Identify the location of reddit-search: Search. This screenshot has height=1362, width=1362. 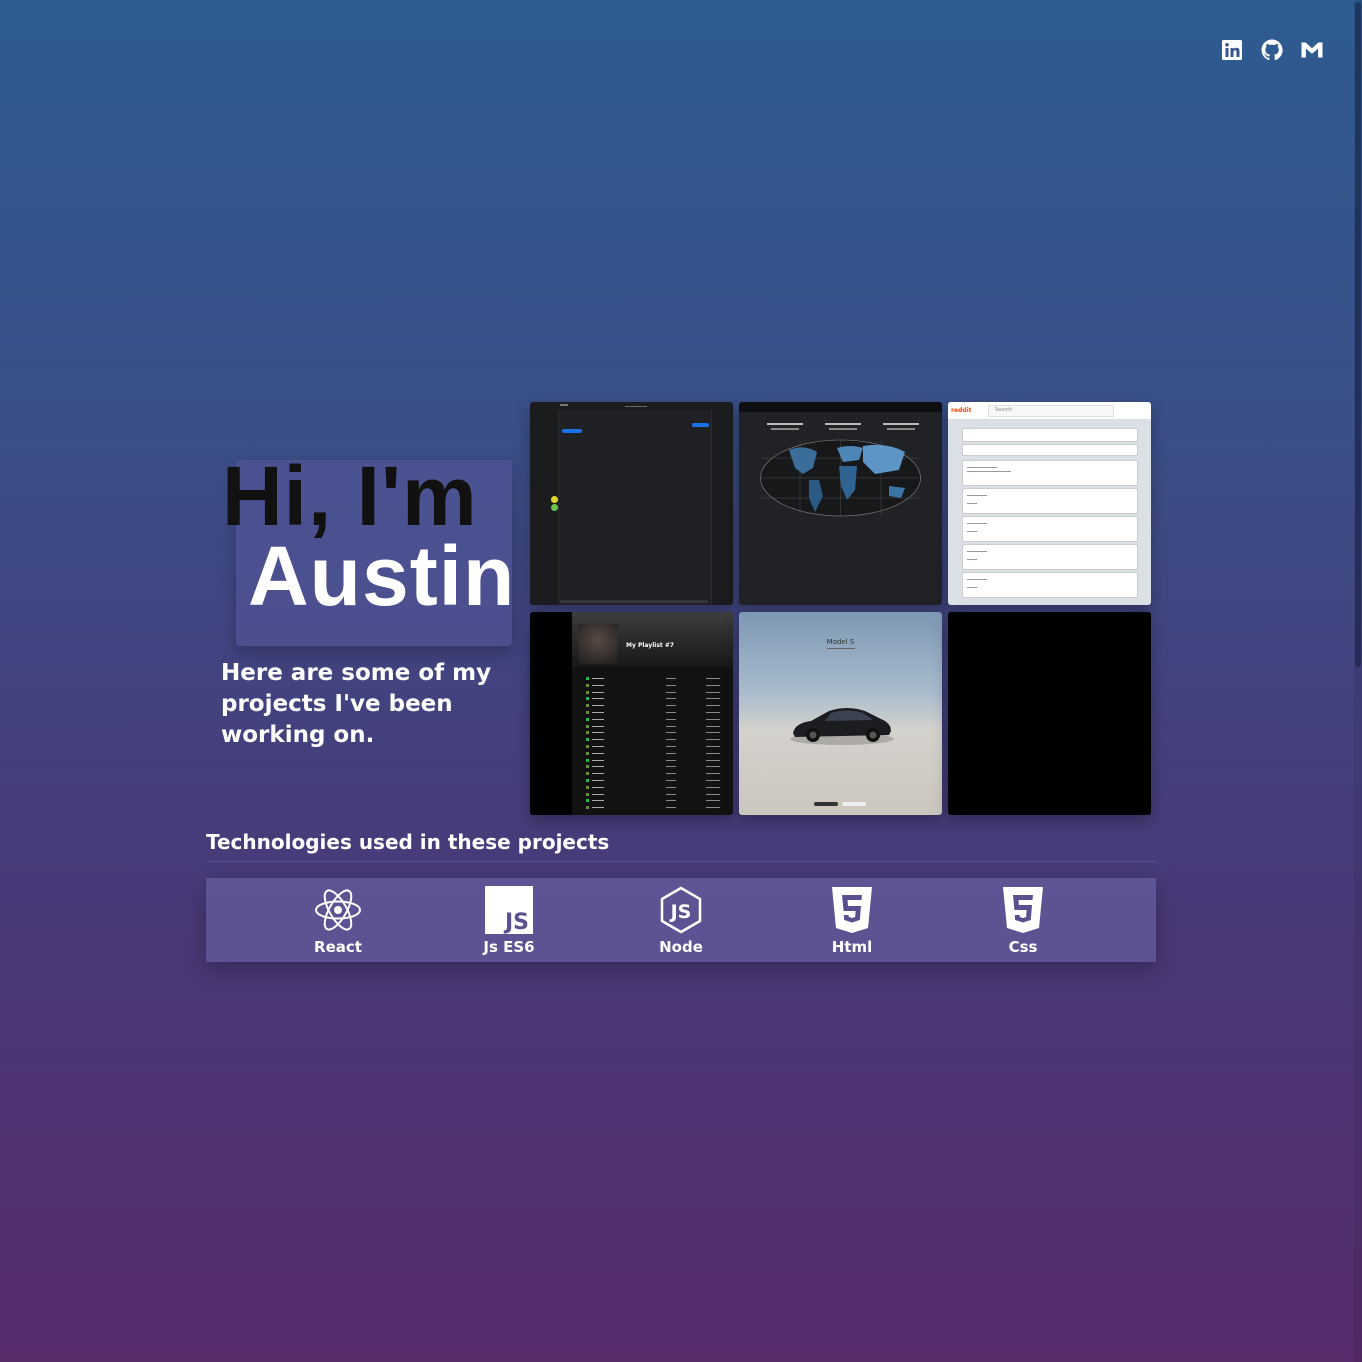
(1051, 411).